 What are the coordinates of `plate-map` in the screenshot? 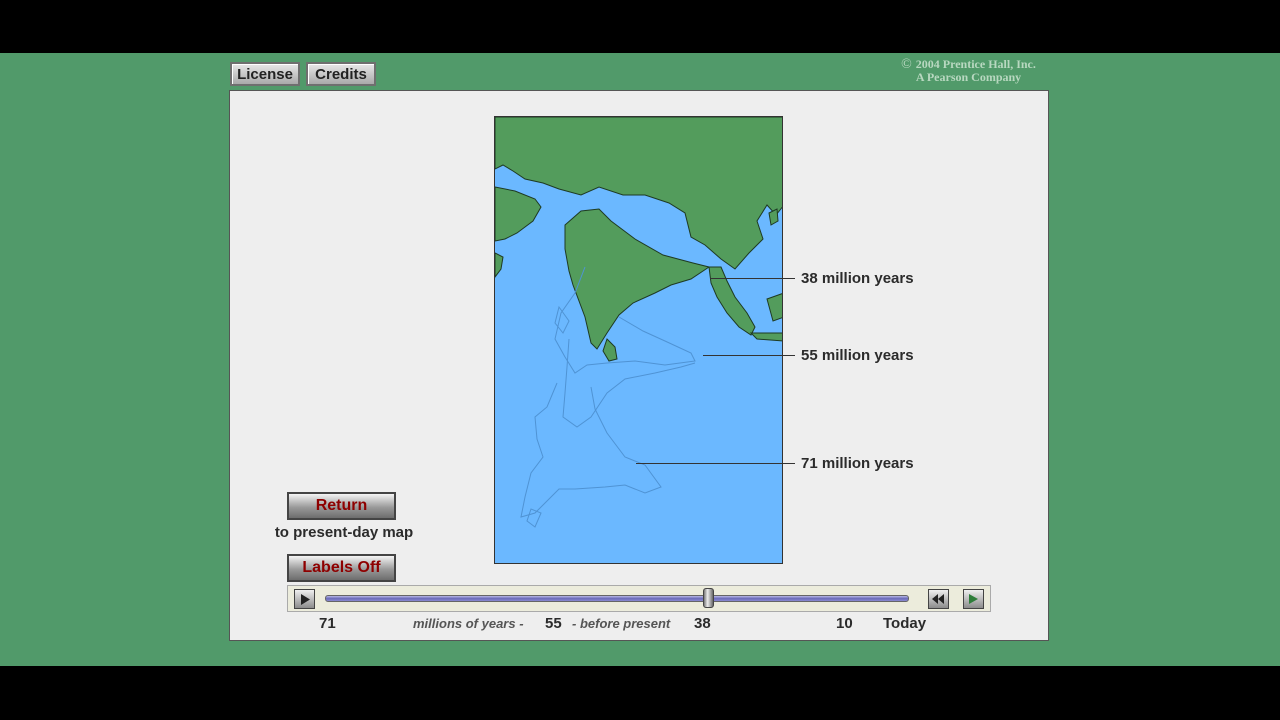 It's located at (638, 340).